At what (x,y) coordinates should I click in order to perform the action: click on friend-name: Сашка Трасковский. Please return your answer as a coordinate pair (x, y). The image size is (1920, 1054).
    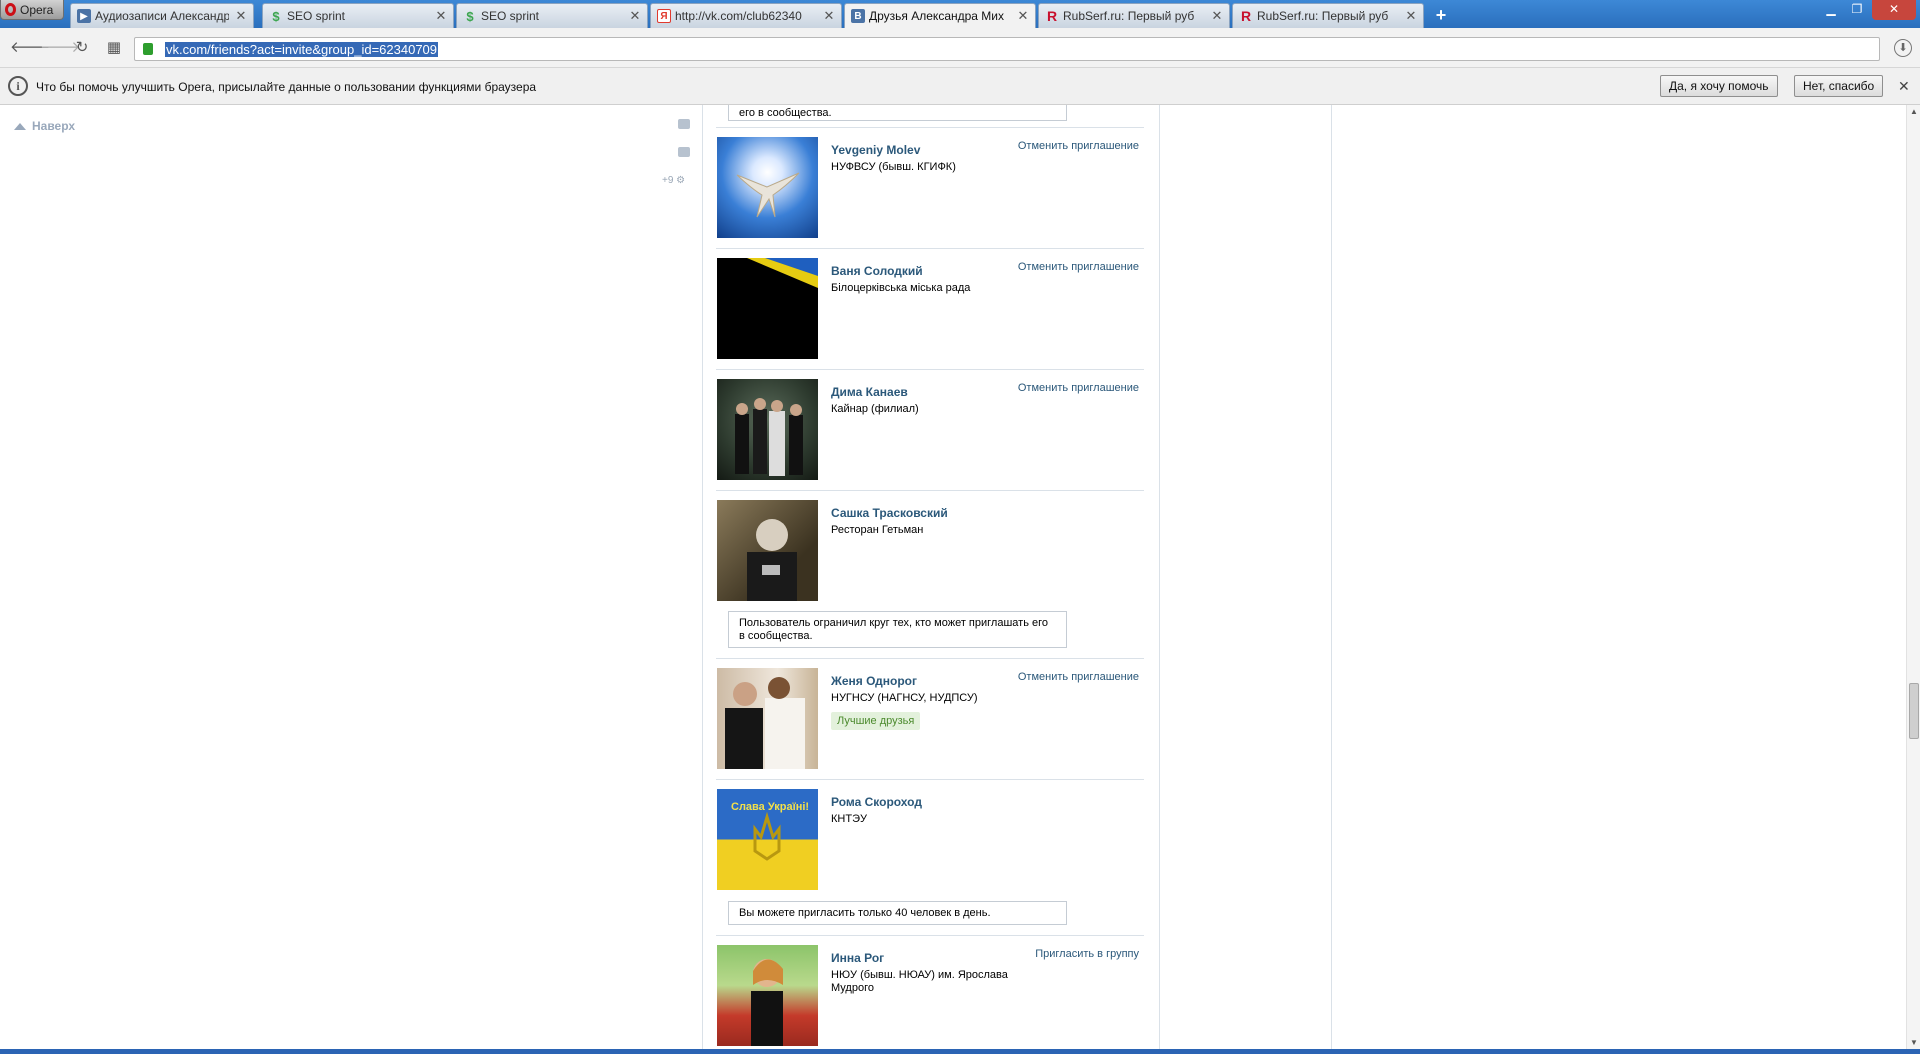
    Looking at the image, I should click on (889, 513).